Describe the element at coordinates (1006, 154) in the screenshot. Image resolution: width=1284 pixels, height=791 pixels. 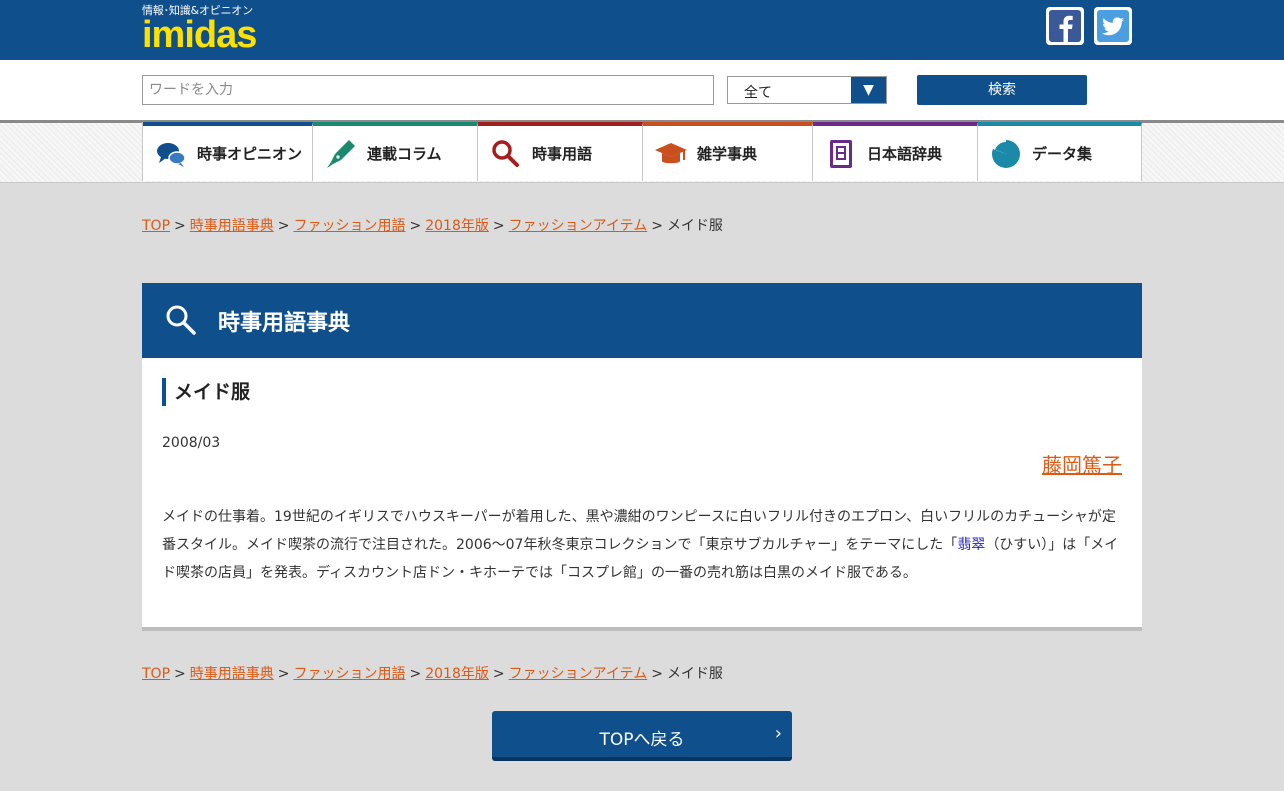
I see `pie-chart-icon` at that location.